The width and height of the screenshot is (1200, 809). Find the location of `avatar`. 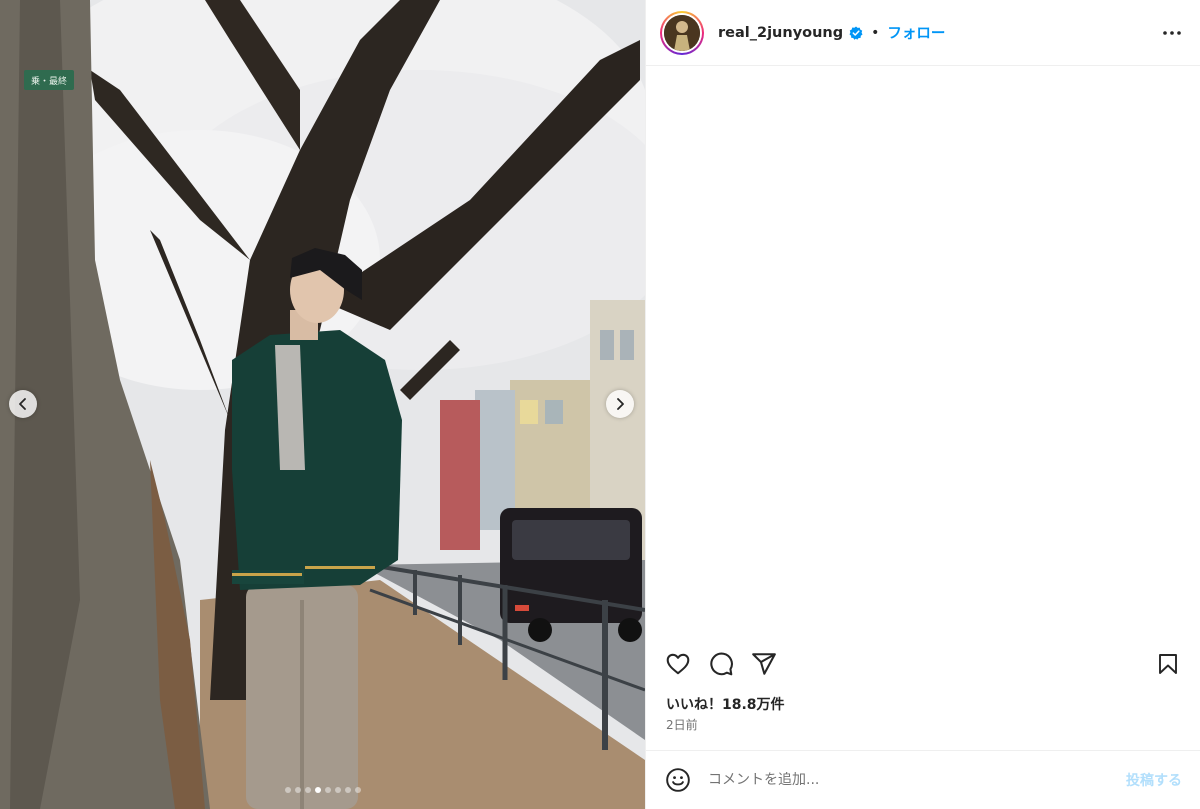

avatar is located at coordinates (682, 32).